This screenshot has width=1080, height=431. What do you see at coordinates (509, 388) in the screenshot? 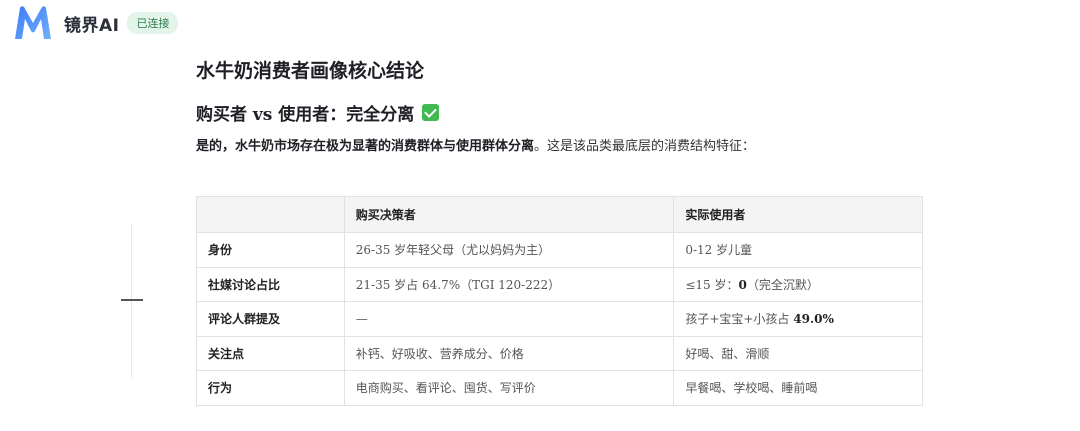
I see `buyer-cell: 电商购买、看评论、囤货、写评价` at bounding box center [509, 388].